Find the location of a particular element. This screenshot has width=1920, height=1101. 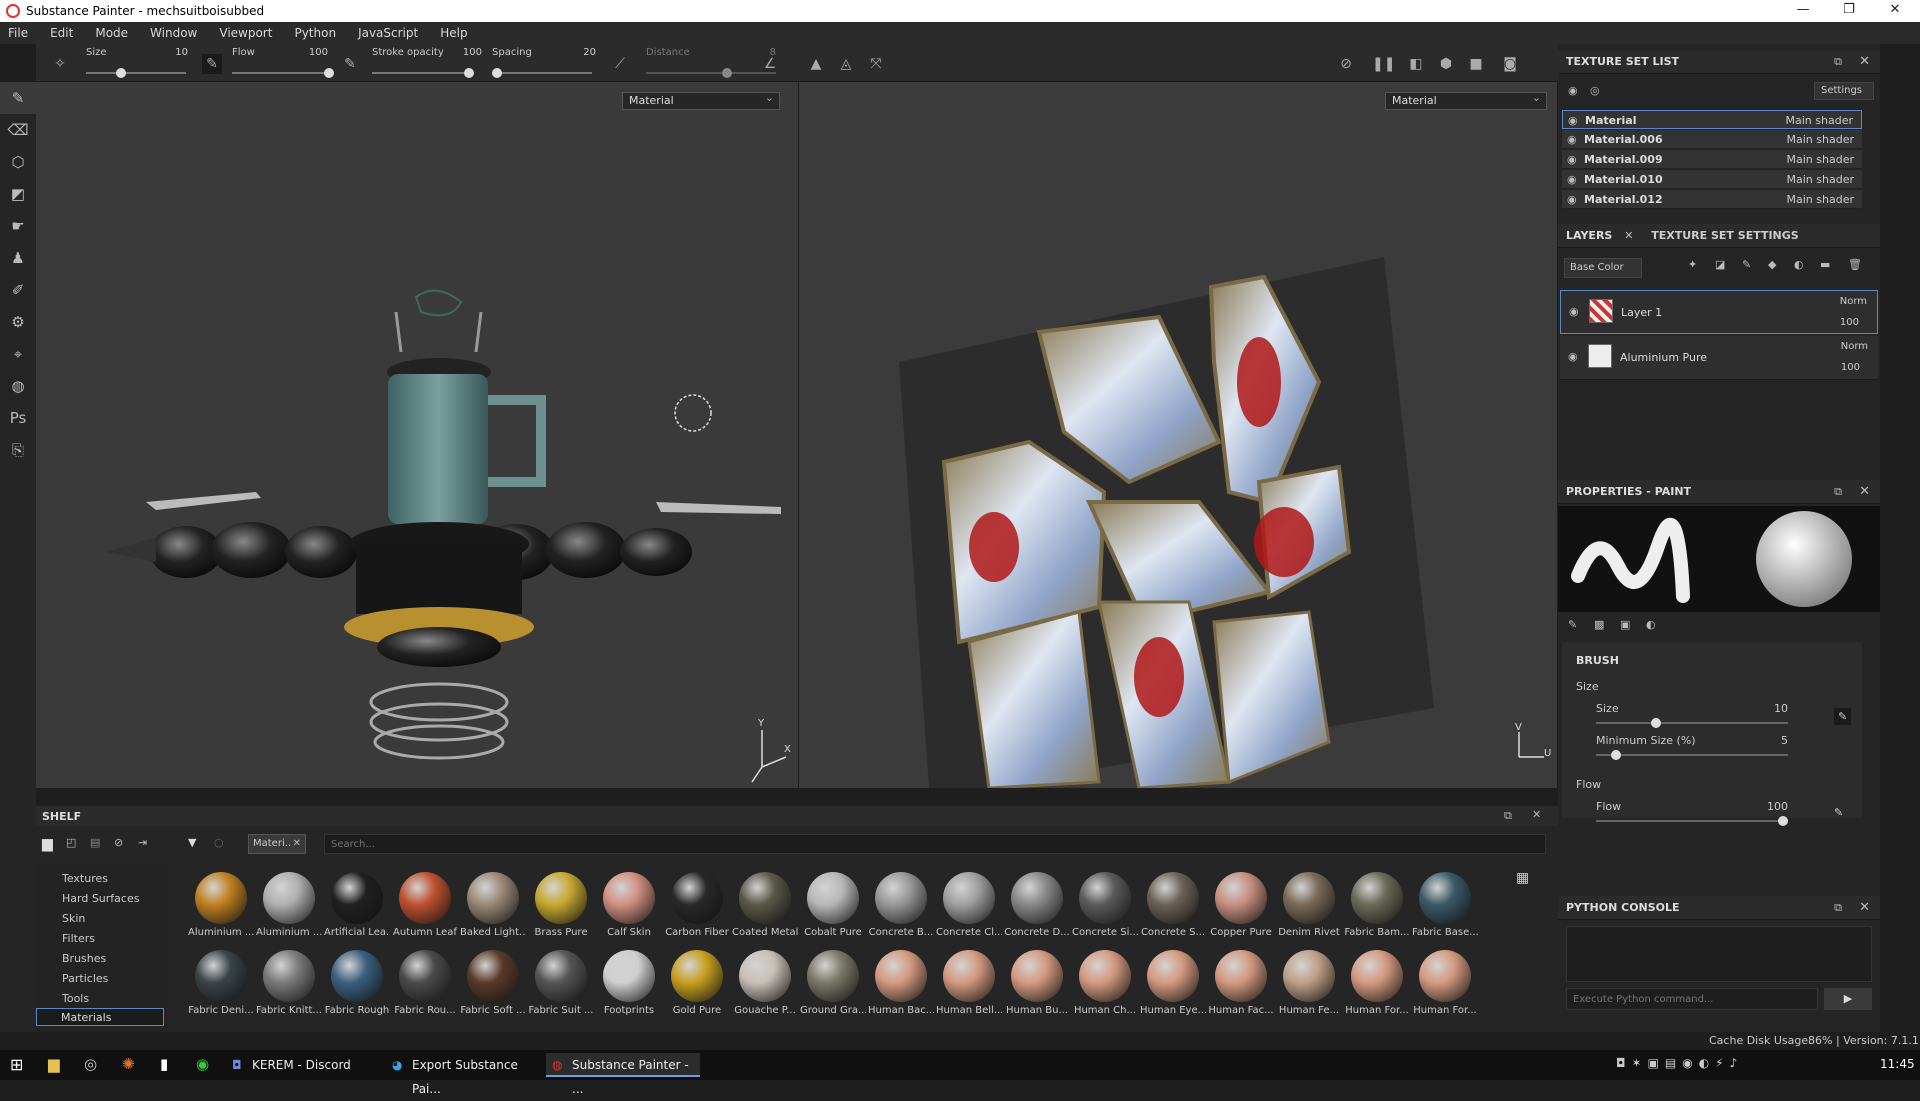

shelf-category: Particles is located at coordinates (85, 978).